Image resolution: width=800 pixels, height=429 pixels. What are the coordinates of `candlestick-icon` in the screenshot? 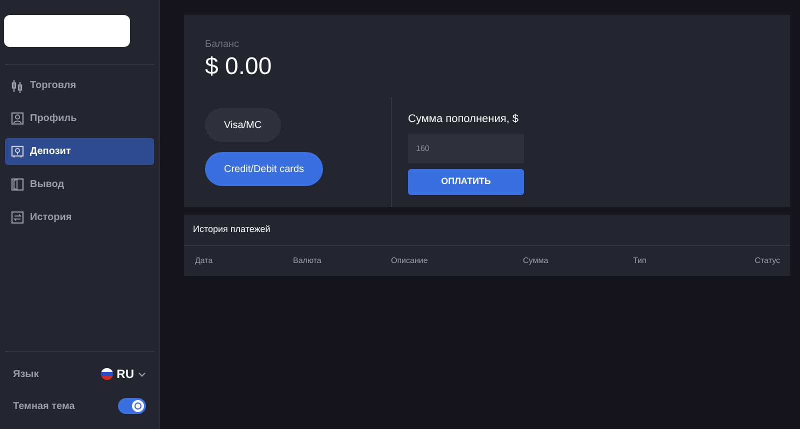 It's located at (17, 85).